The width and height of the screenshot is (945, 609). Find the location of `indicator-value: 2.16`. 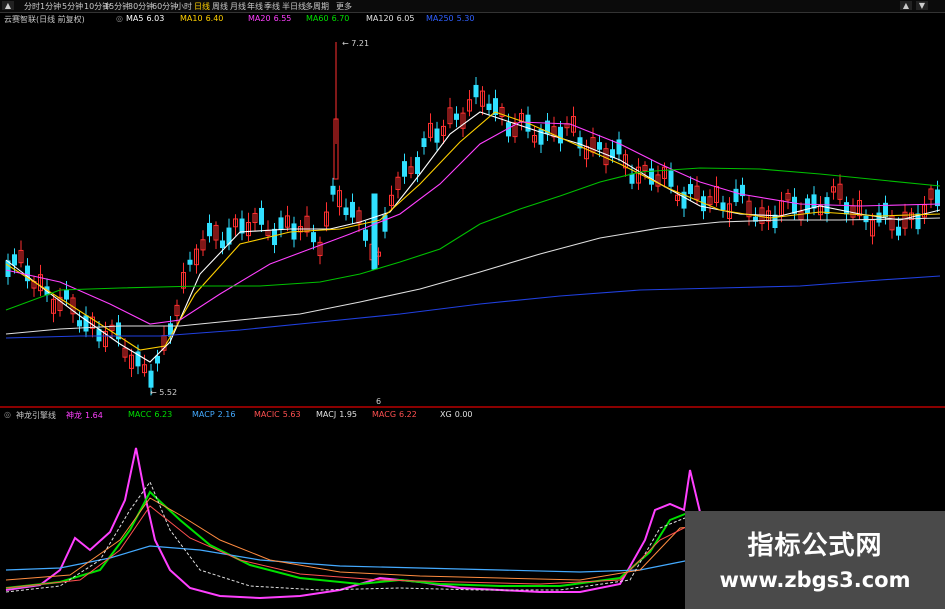

indicator-value: 2.16 is located at coordinates (226, 414).